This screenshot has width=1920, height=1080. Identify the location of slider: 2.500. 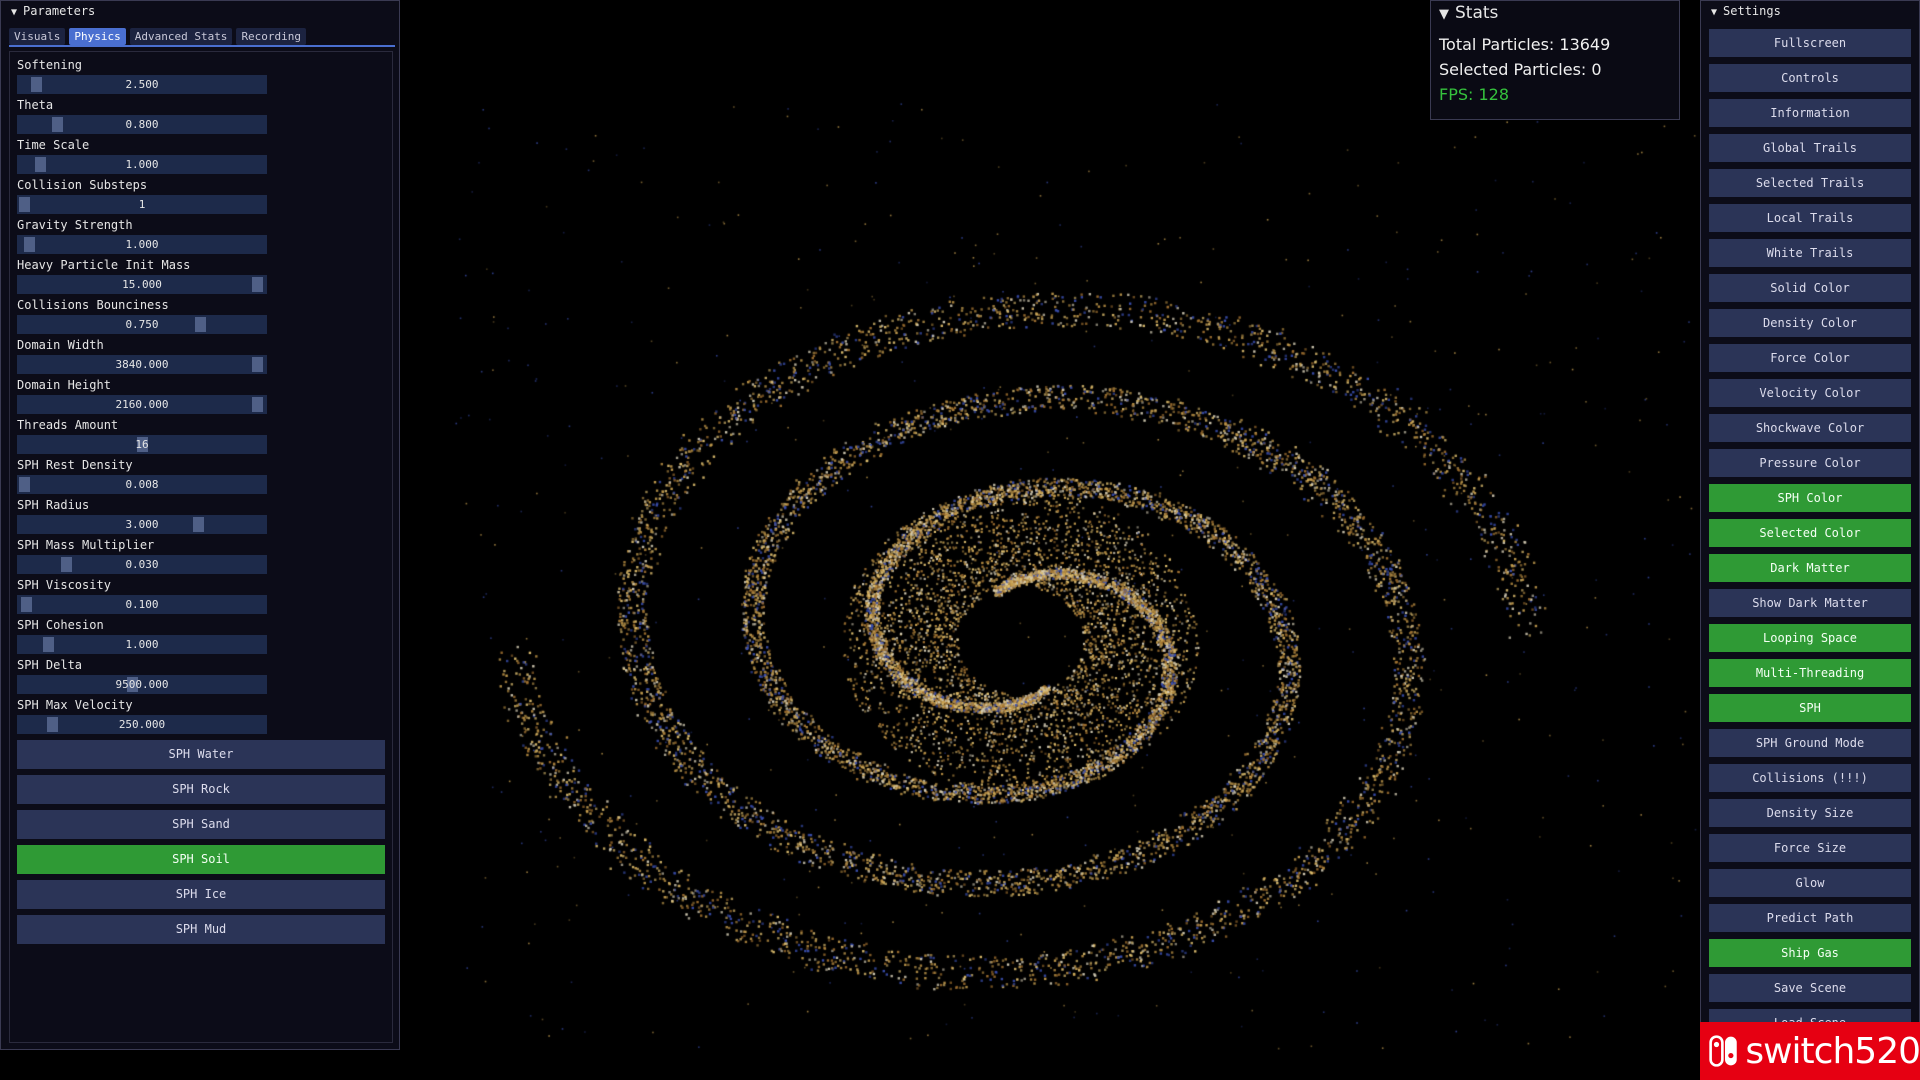
(142, 84).